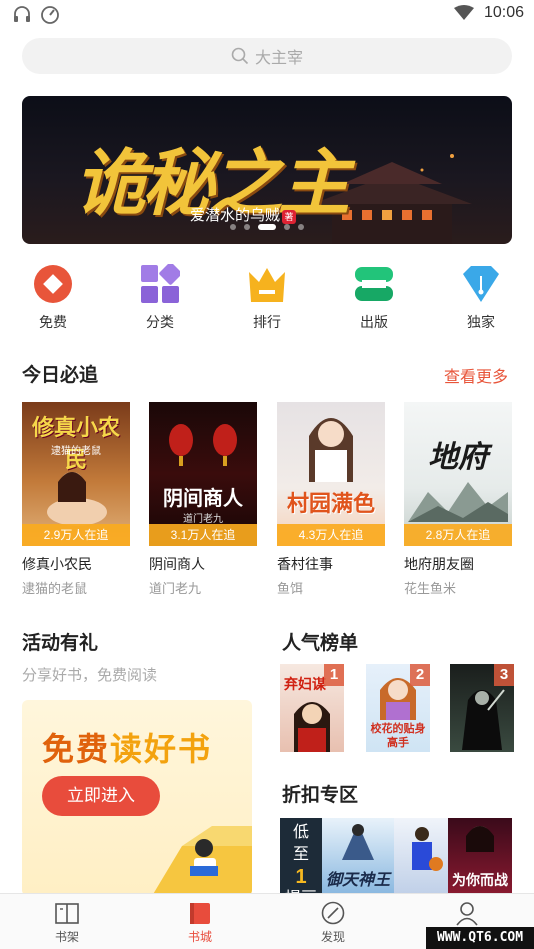 The width and height of the screenshot is (534, 949). I want to click on carousel-dot-active, so click(267, 227).